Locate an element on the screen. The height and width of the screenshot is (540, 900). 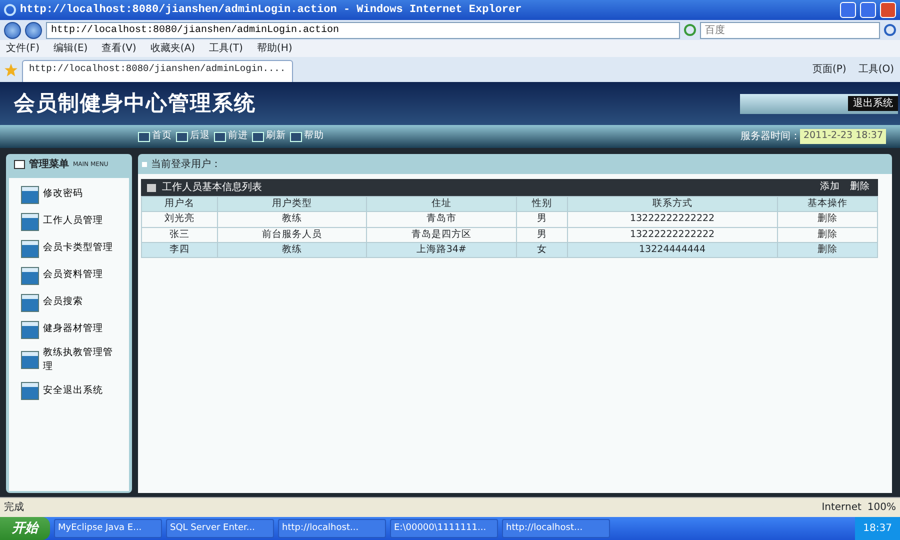
maximize-button is located at coordinates (868, 10).